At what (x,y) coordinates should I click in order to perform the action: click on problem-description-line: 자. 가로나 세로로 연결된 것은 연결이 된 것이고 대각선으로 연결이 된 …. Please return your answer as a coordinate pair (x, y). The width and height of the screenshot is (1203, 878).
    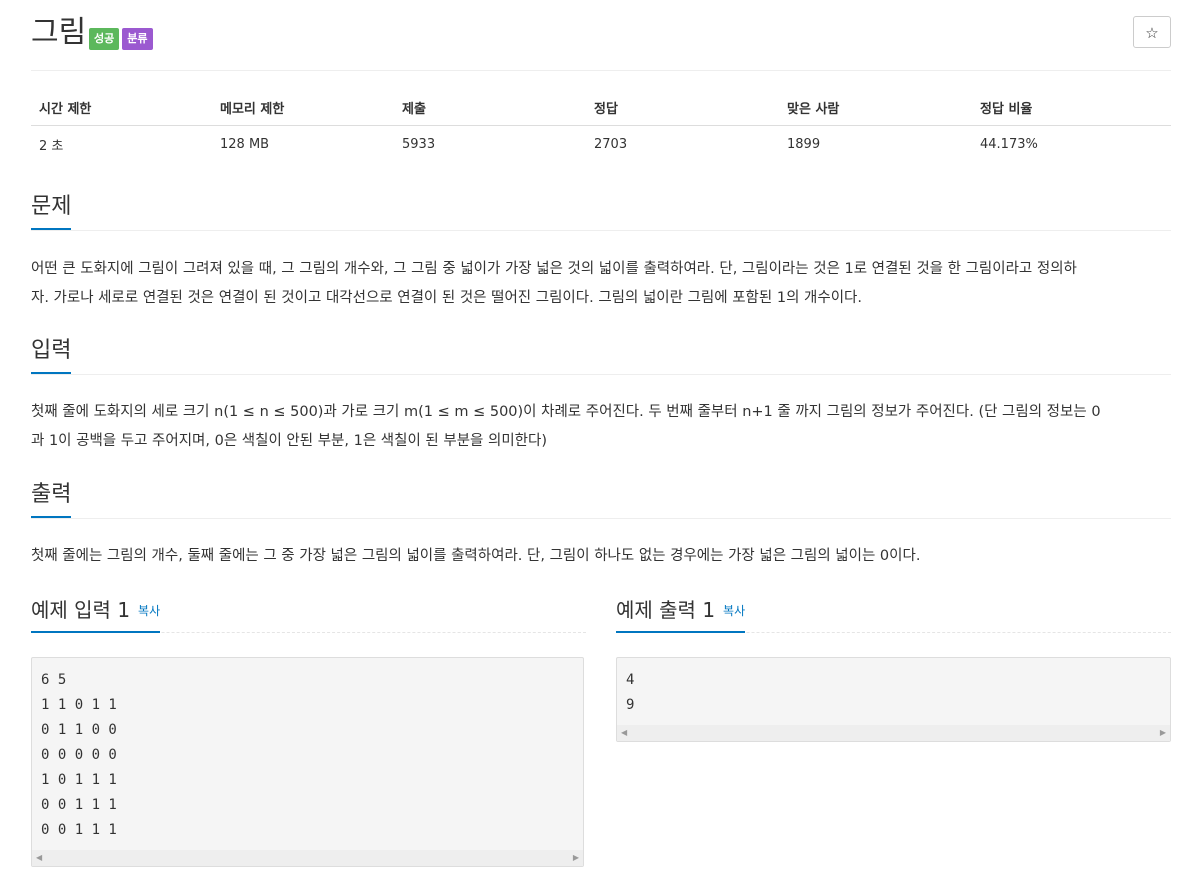
    Looking at the image, I should click on (446, 298).